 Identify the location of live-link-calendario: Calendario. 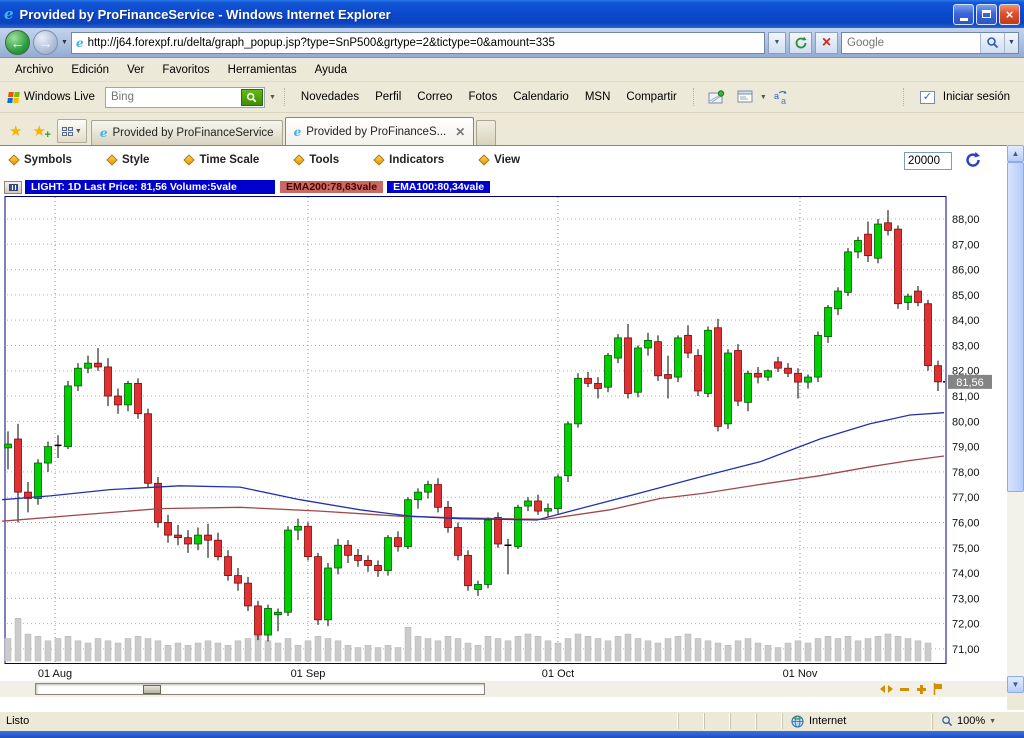
(541, 97).